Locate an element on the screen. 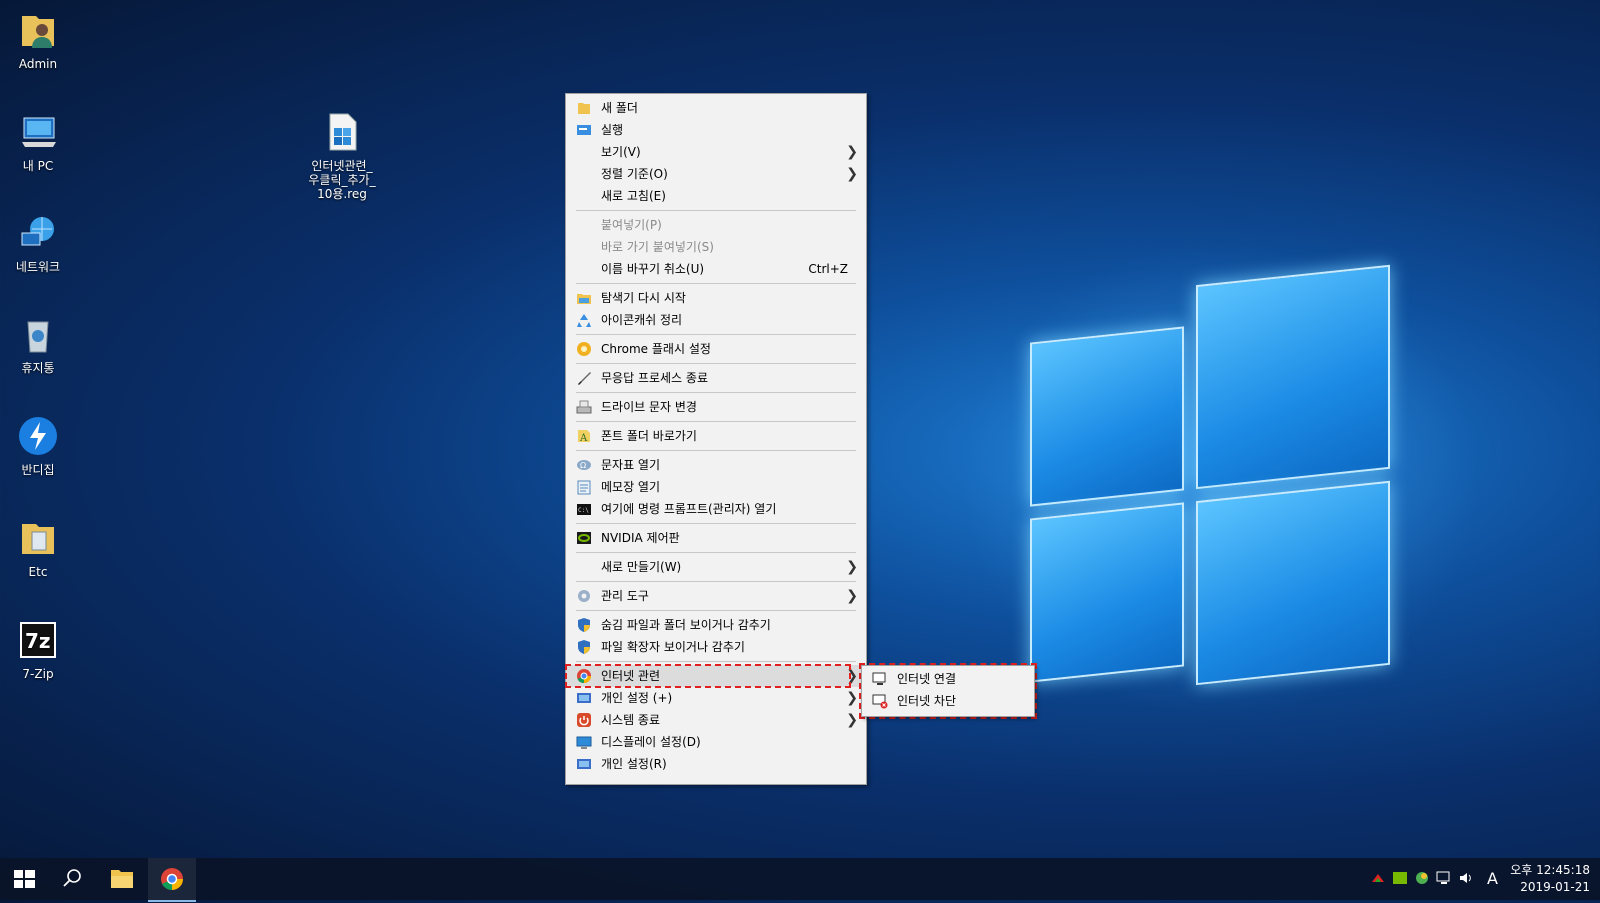 This screenshot has width=1600, height=903. nvidia-icon is located at coordinates (584, 538).